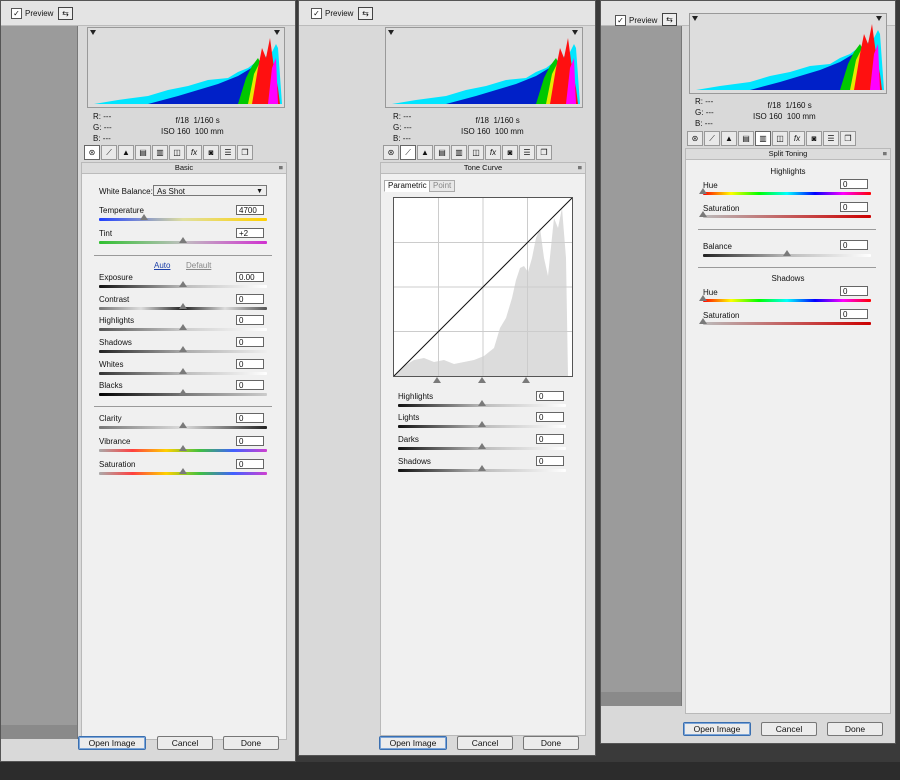 This screenshot has width=900, height=780. I want to click on region-split-midtones-thumb, so click(482, 380).